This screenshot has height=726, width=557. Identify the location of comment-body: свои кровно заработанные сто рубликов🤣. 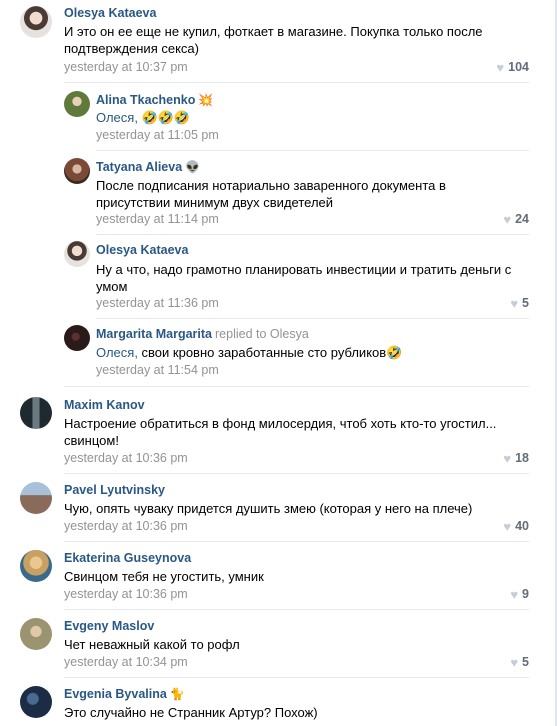
(272, 352).